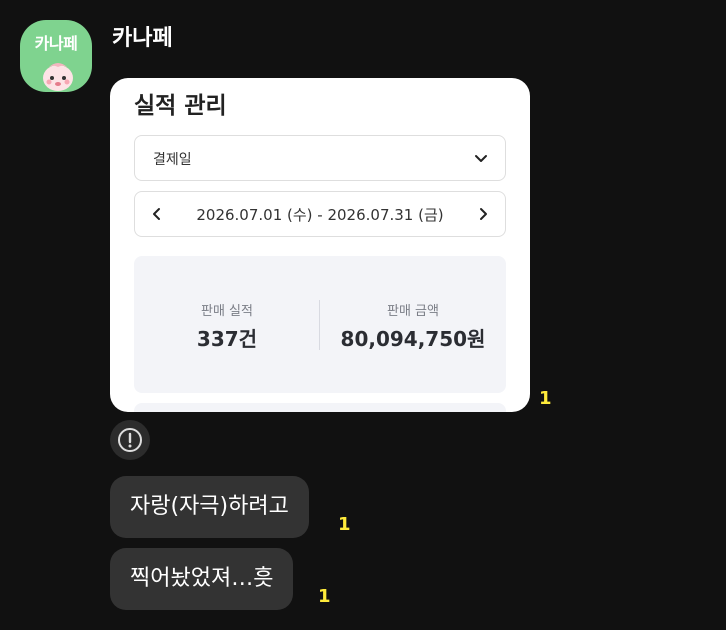 Image resolution: width=726 pixels, height=630 pixels. What do you see at coordinates (483, 214) in the screenshot?
I see `chevron-right-icon` at bounding box center [483, 214].